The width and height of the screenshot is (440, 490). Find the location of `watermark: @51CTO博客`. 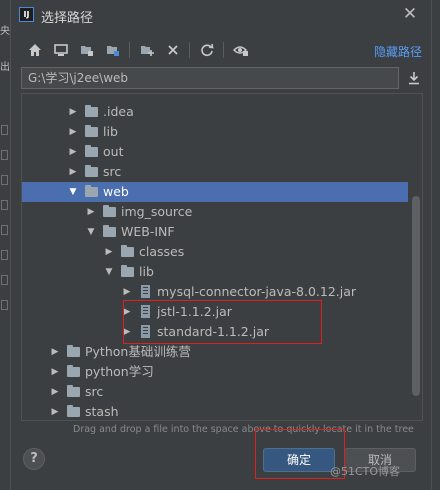

watermark: @51CTO博客 is located at coordinates (365, 471).